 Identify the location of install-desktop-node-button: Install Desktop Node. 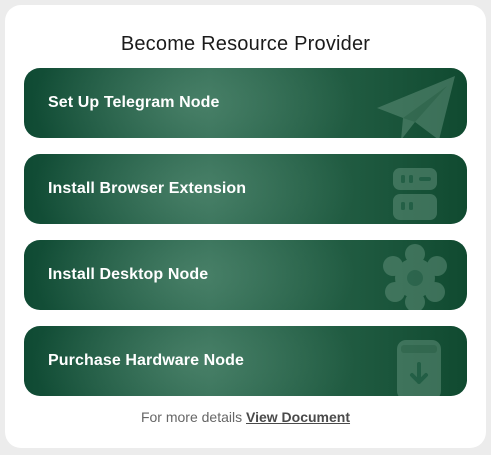
(245, 275).